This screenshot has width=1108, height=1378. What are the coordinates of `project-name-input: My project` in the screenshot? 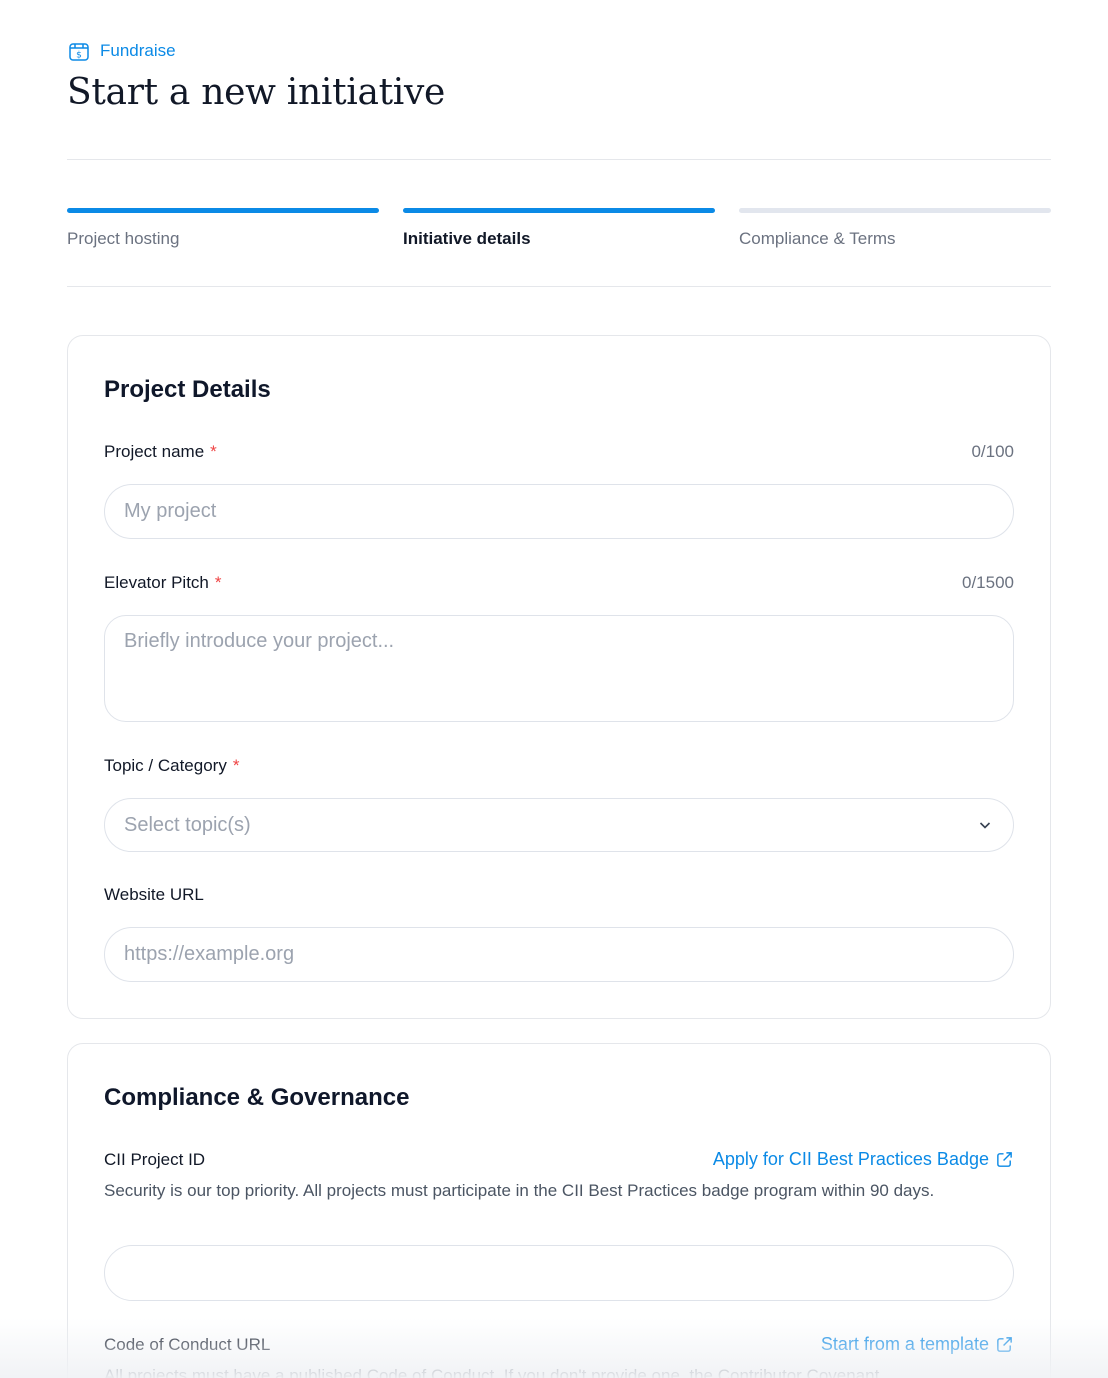 It's located at (559, 511).